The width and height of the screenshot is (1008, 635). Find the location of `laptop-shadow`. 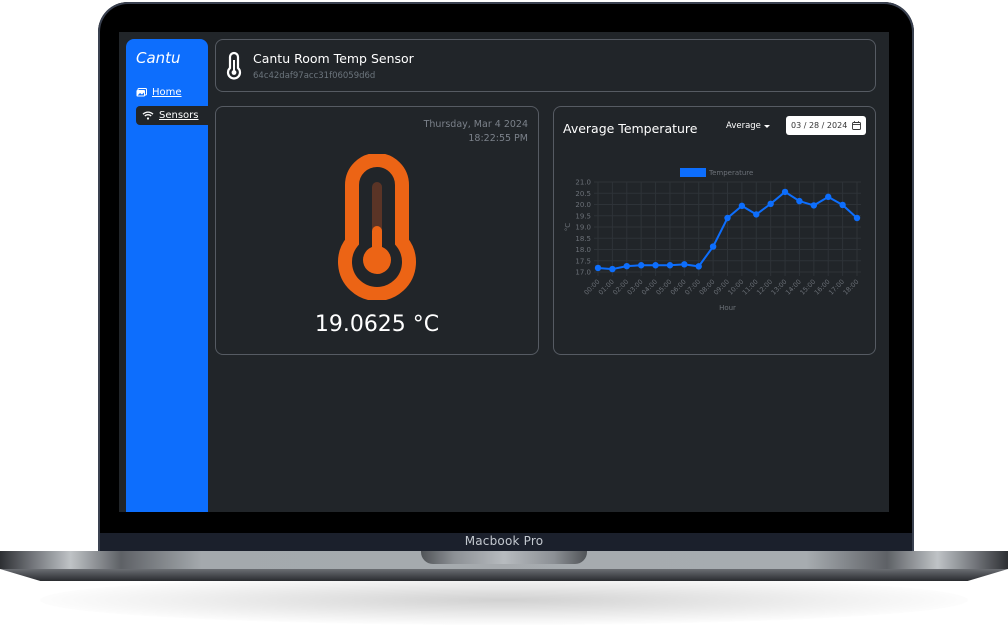

laptop-shadow is located at coordinates (504, 600).